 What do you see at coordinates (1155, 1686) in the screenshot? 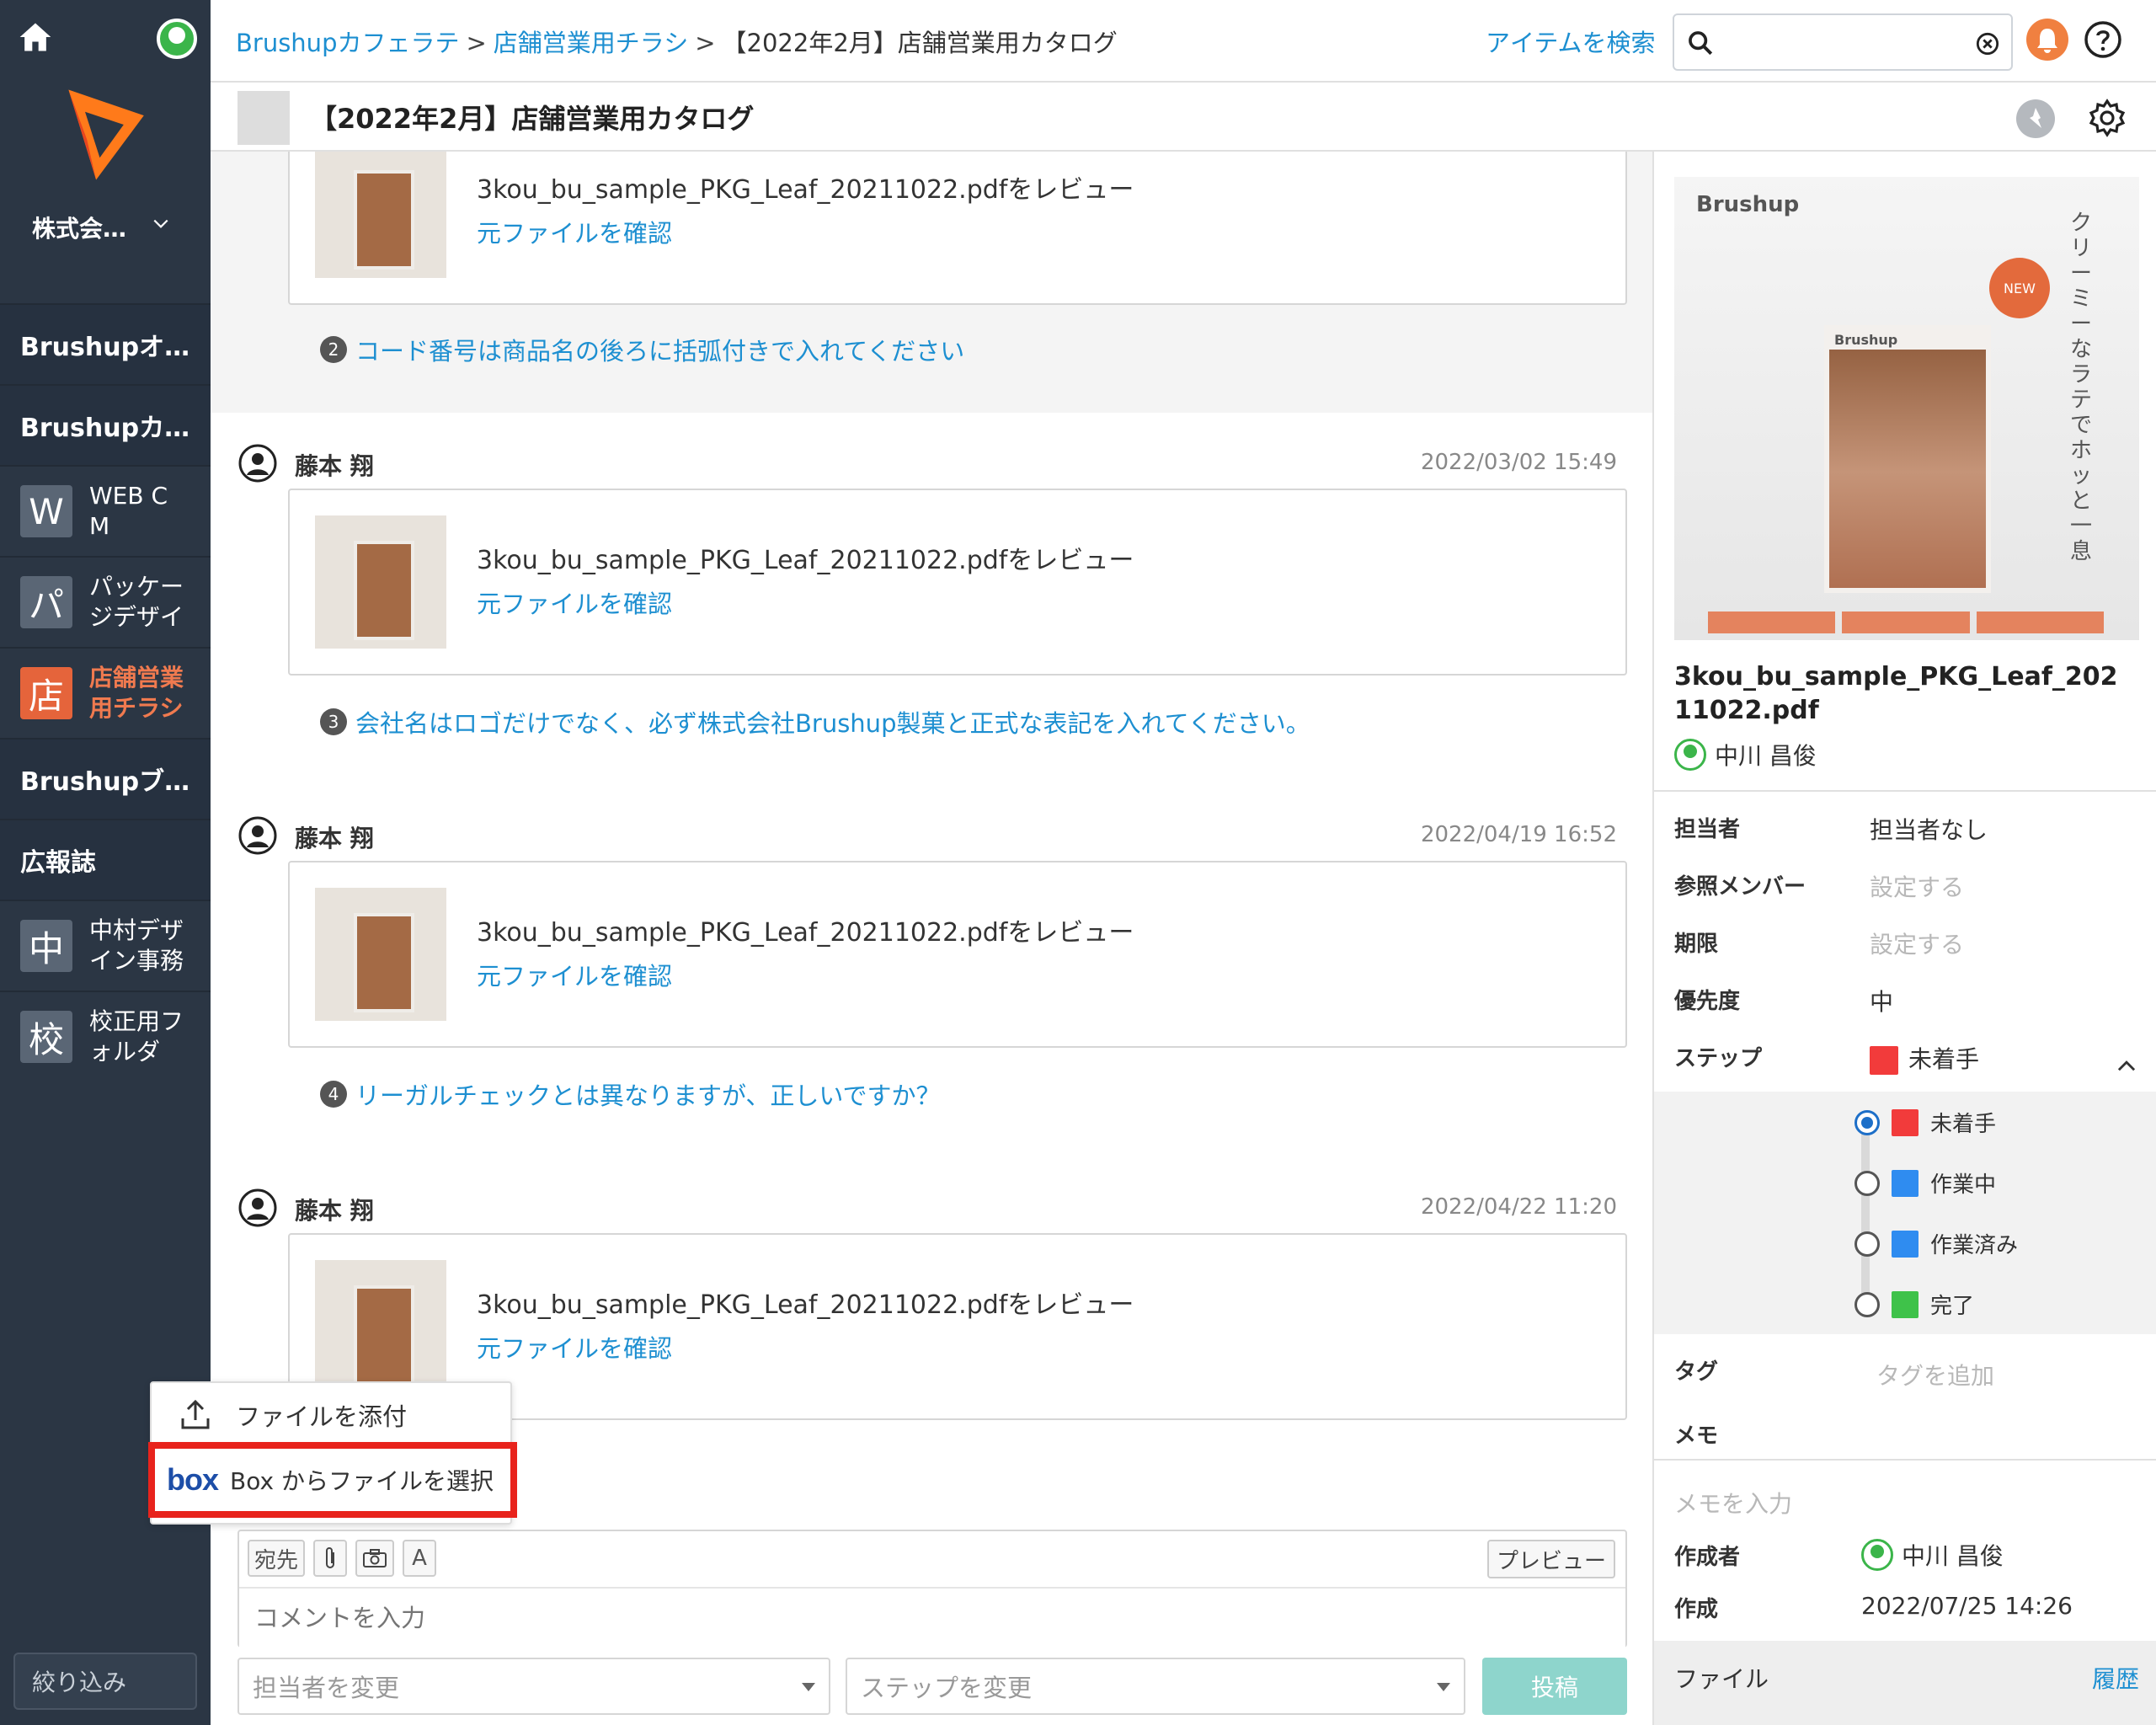
I see `step-select: ステップを変更` at bounding box center [1155, 1686].